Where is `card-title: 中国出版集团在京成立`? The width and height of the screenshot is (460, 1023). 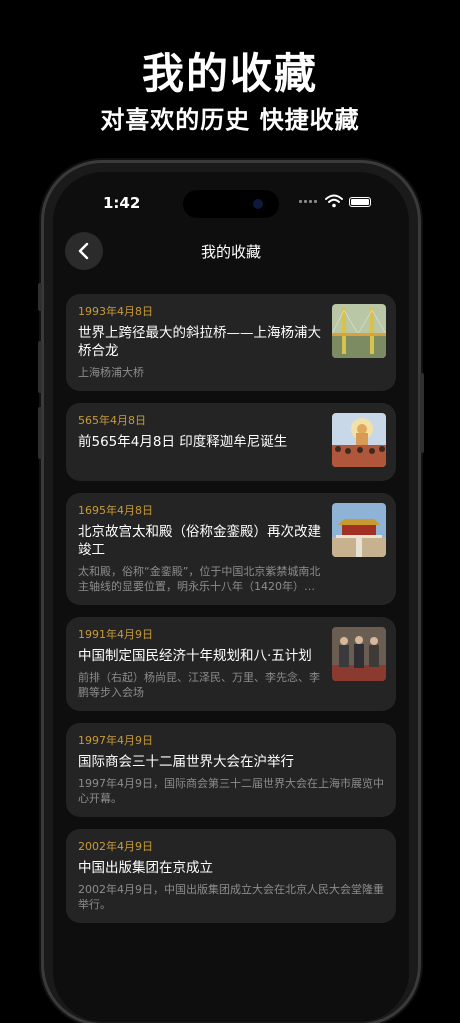 card-title: 中国出版集团在京成立 is located at coordinates (145, 868).